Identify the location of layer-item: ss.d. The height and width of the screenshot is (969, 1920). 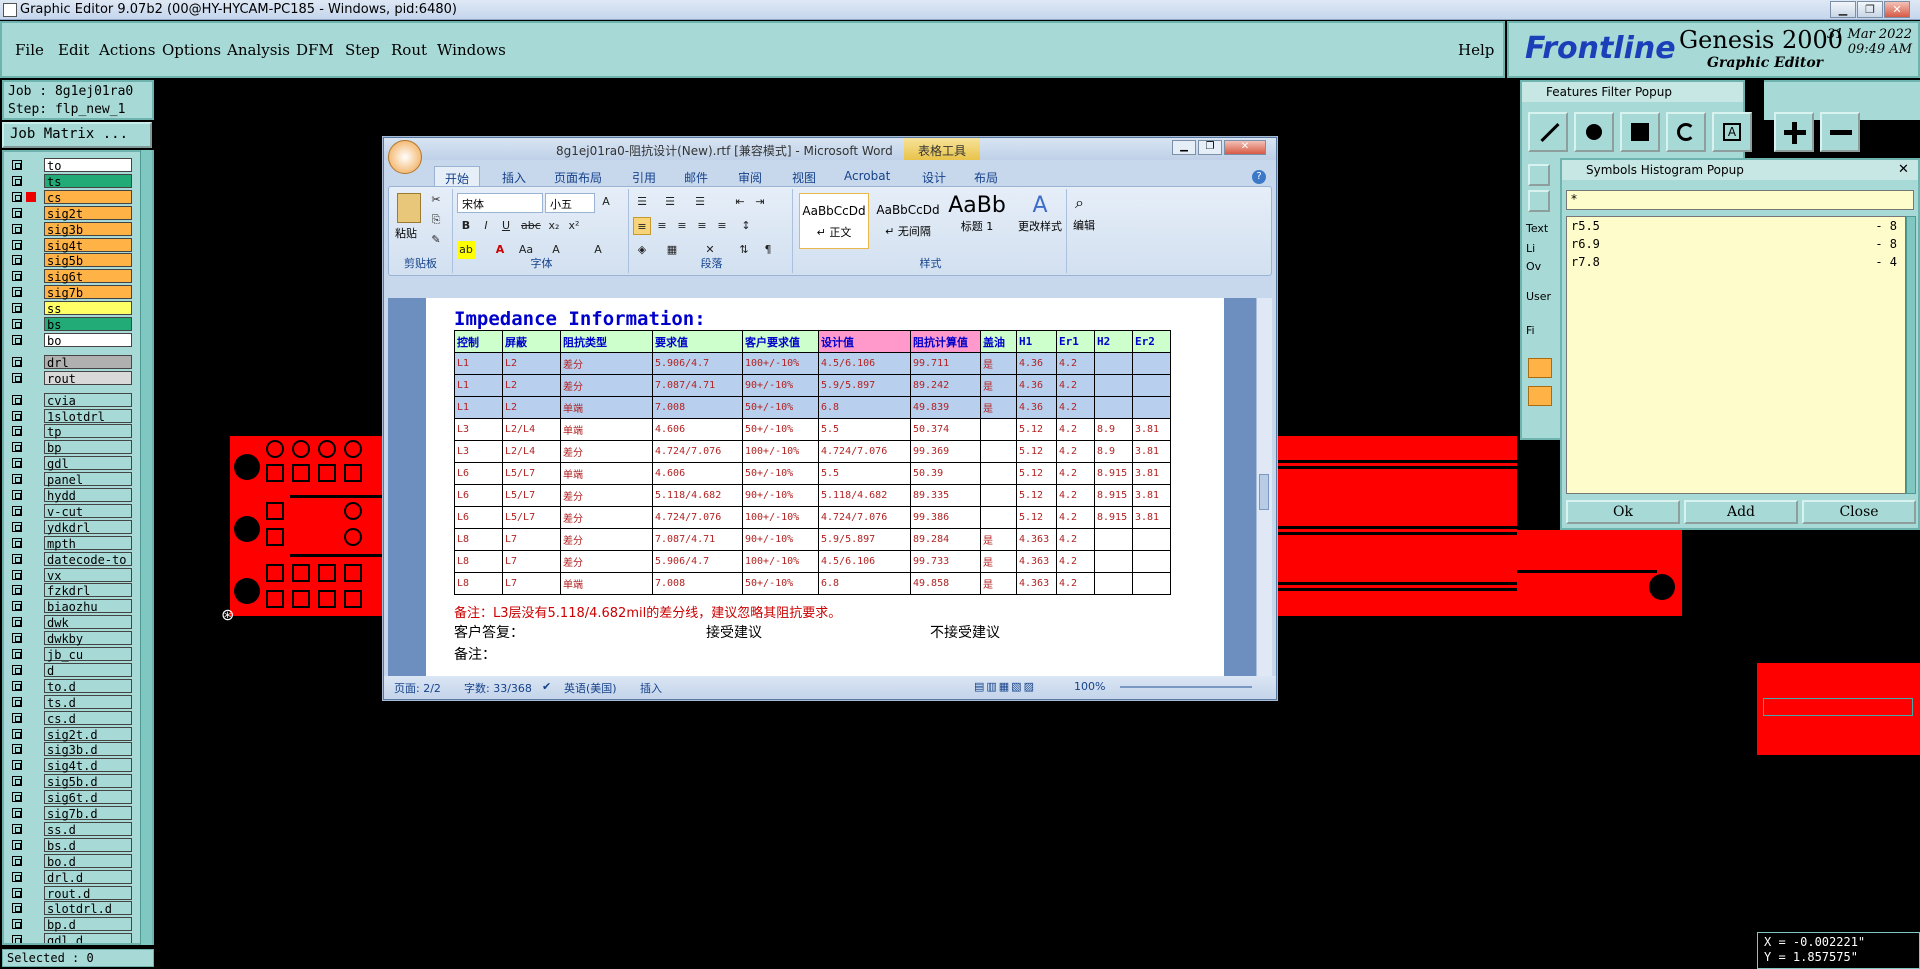
(72, 829).